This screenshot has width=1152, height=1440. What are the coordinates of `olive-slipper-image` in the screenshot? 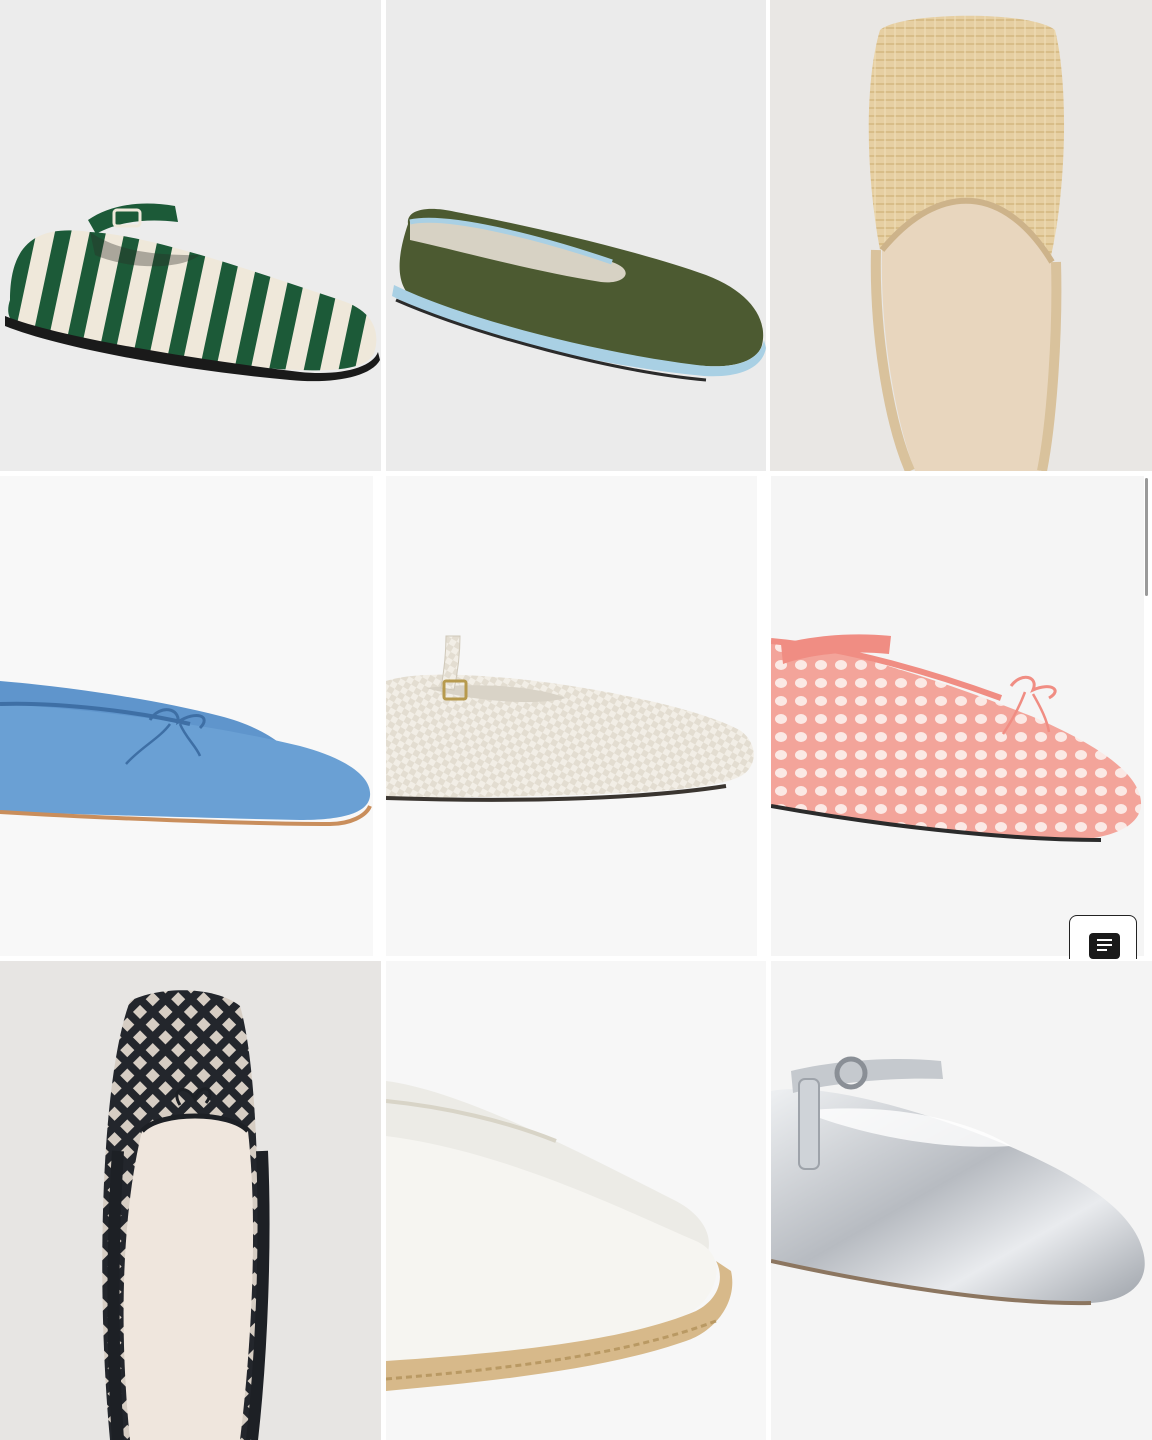 It's located at (579, 295).